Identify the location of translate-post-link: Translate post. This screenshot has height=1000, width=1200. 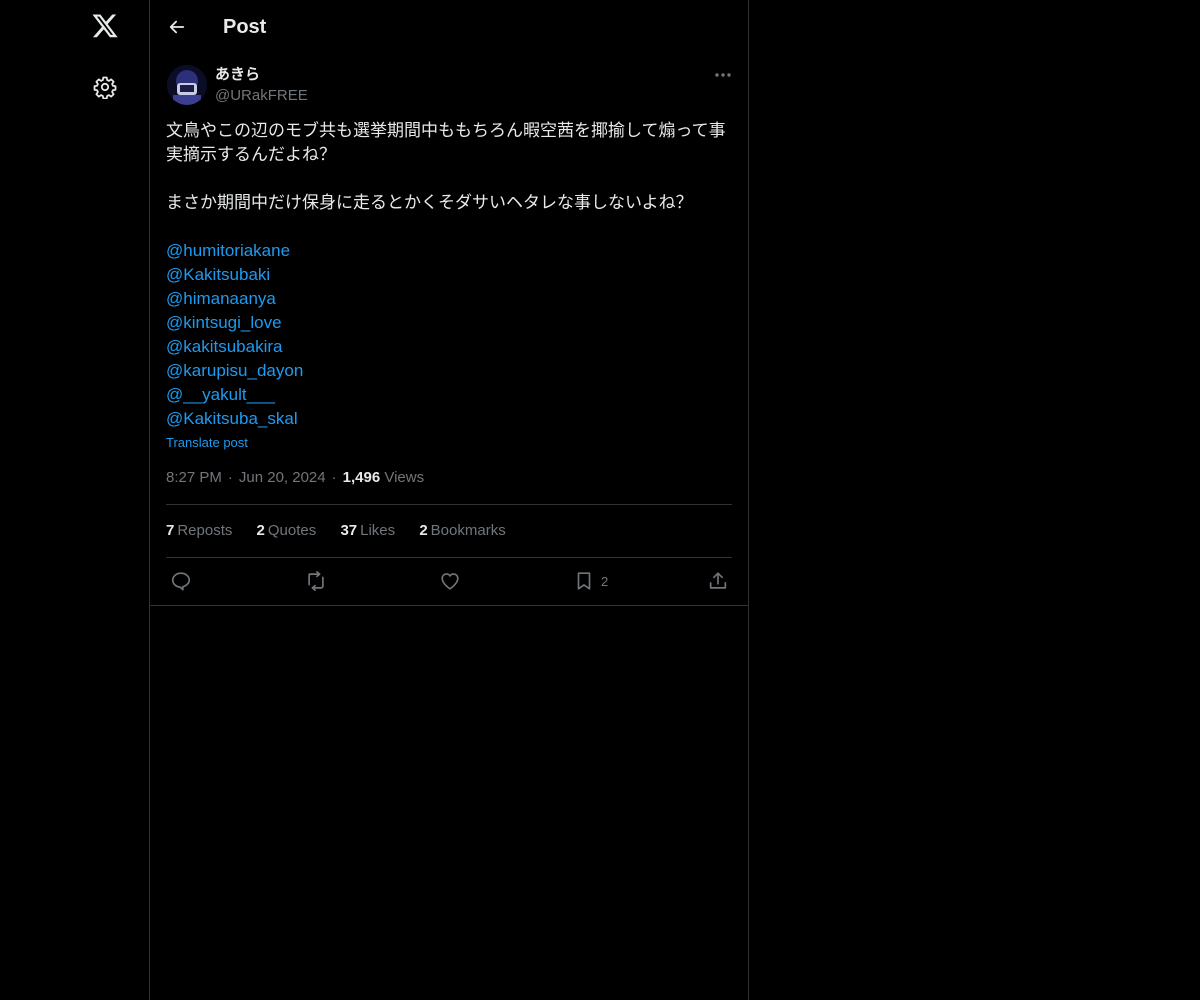
(207, 443).